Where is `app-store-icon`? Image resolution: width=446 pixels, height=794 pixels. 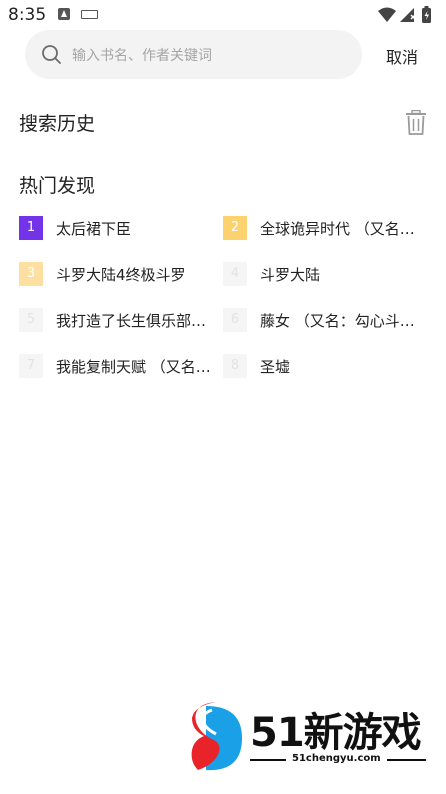
app-store-icon is located at coordinates (64, 14).